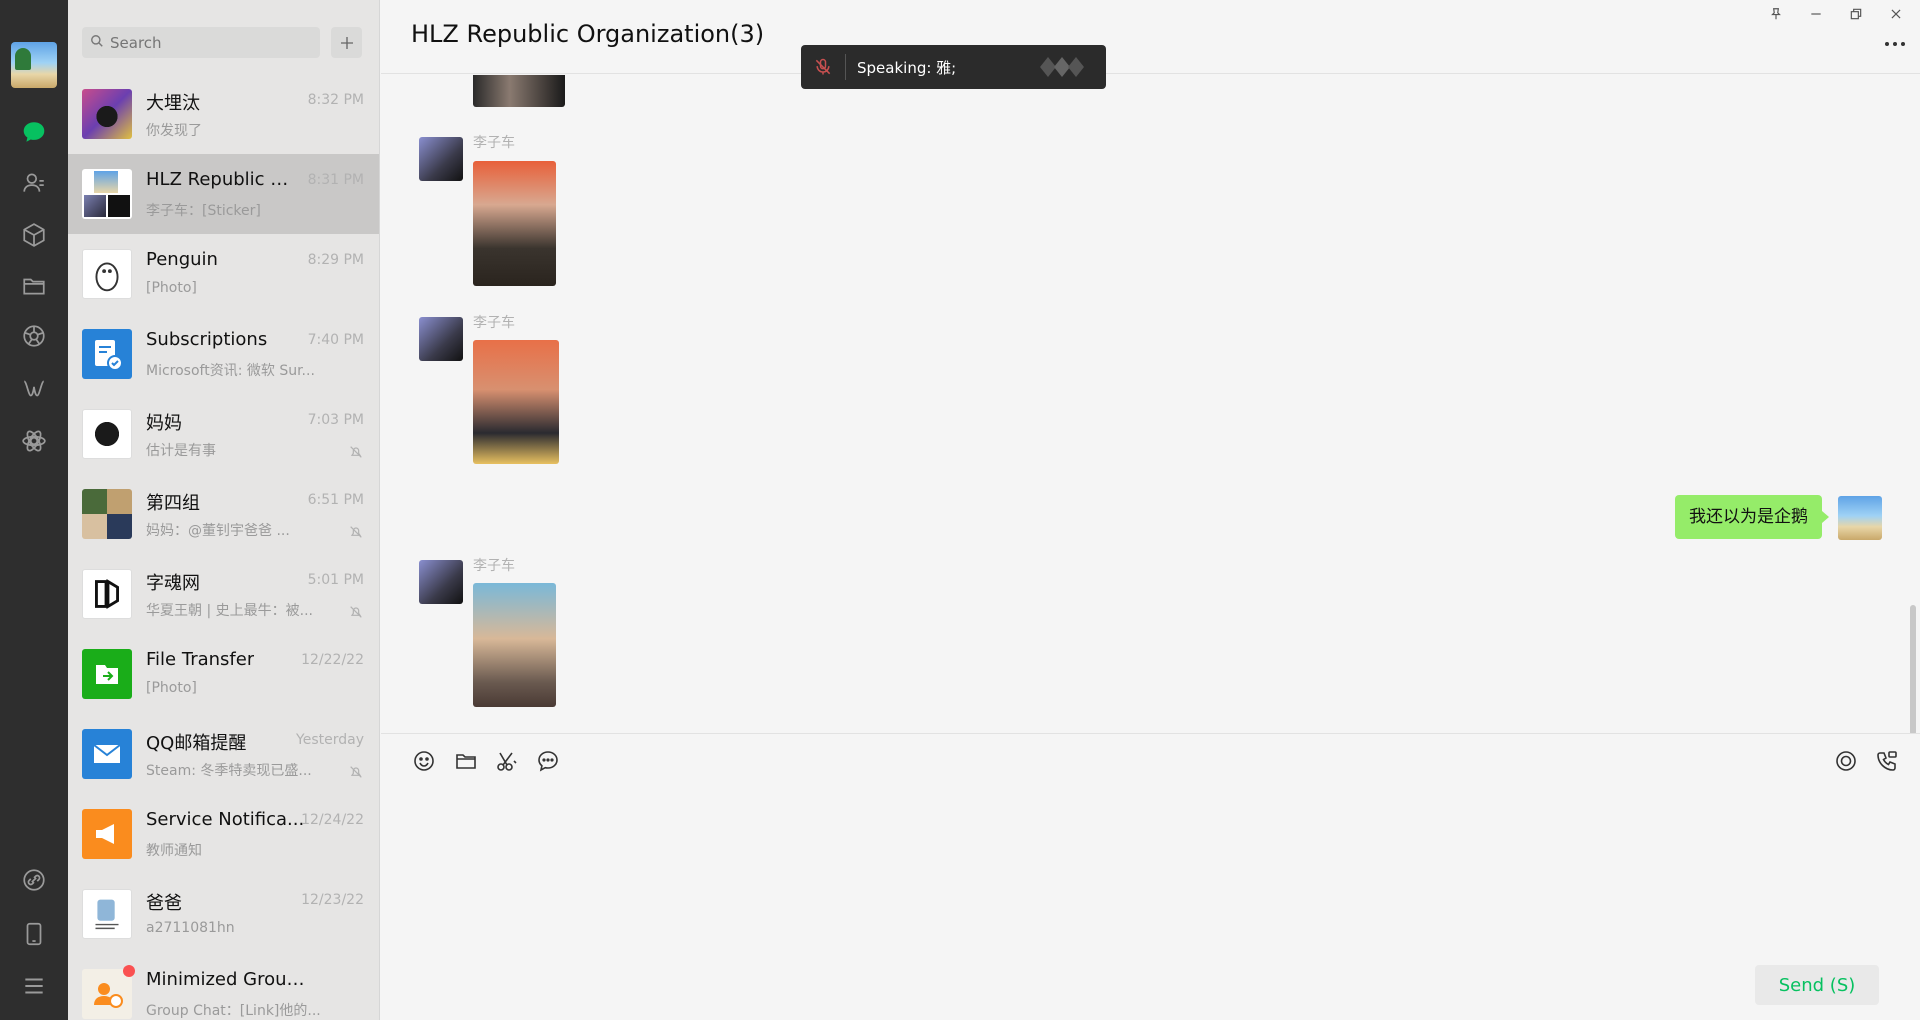  What do you see at coordinates (223, 114) in the screenshot?
I see `conversation-item: 大埋汰 8:32 PM 你发现了` at bounding box center [223, 114].